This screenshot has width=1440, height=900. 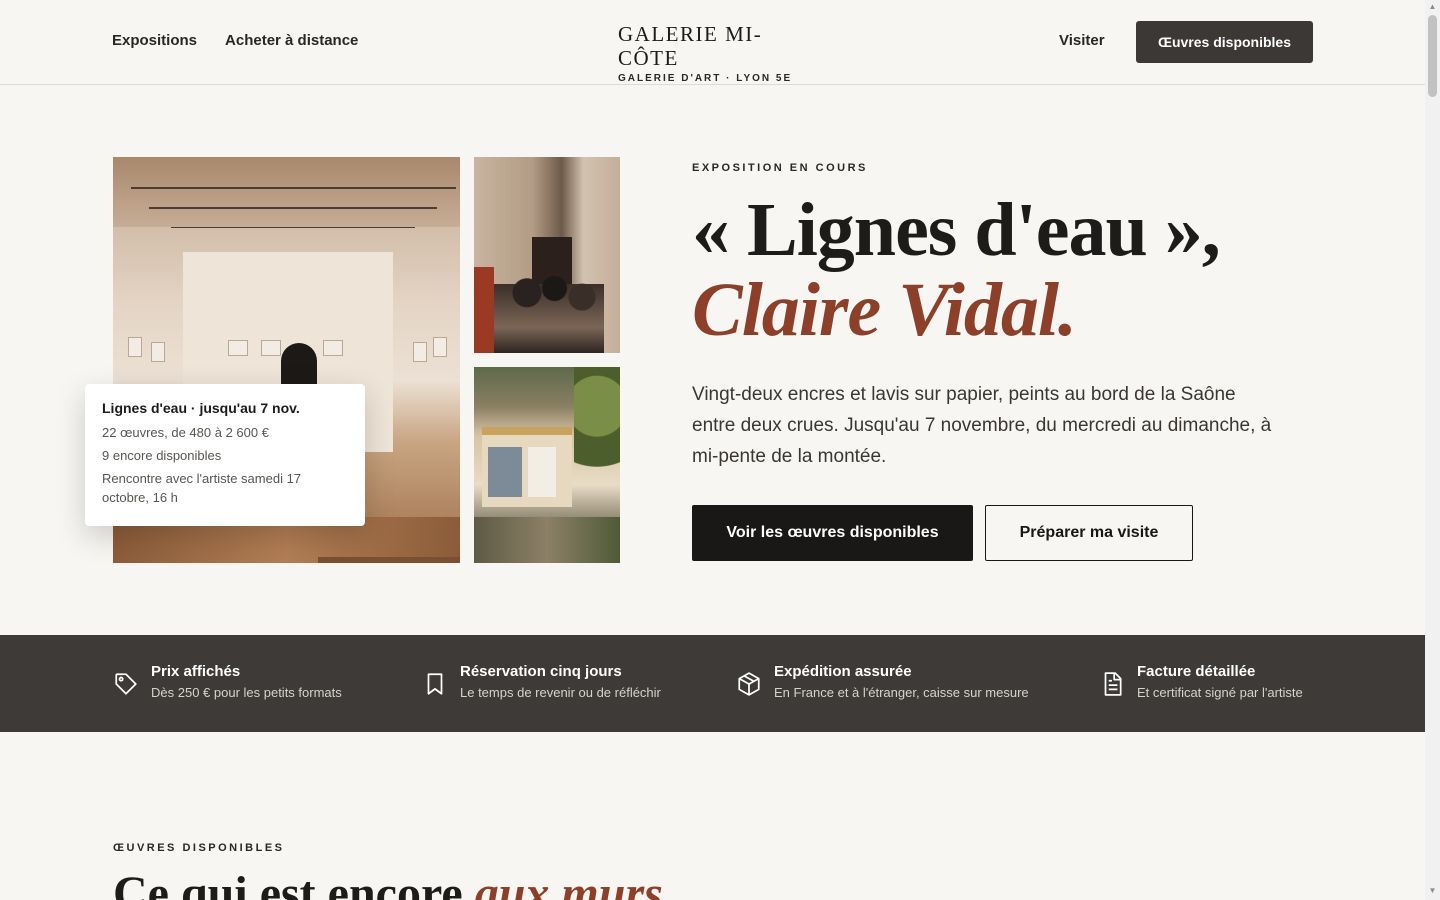 I want to click on feature-title: Prix affichés, so click(x=196, y=671).